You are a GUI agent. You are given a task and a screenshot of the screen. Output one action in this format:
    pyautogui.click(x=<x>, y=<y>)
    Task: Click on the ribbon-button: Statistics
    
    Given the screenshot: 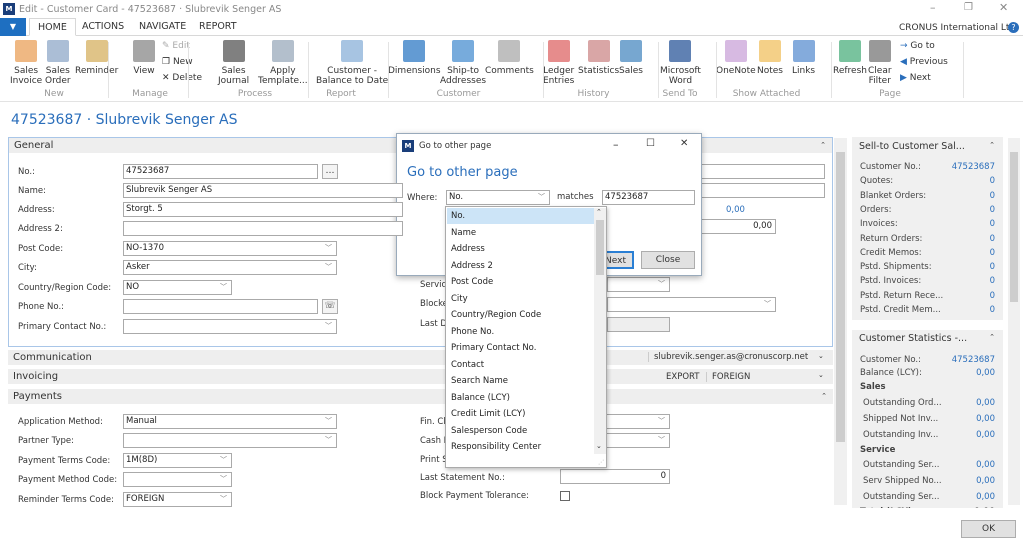 What is the action you would take?
    pyautogui.click(x=598, y=58)
    